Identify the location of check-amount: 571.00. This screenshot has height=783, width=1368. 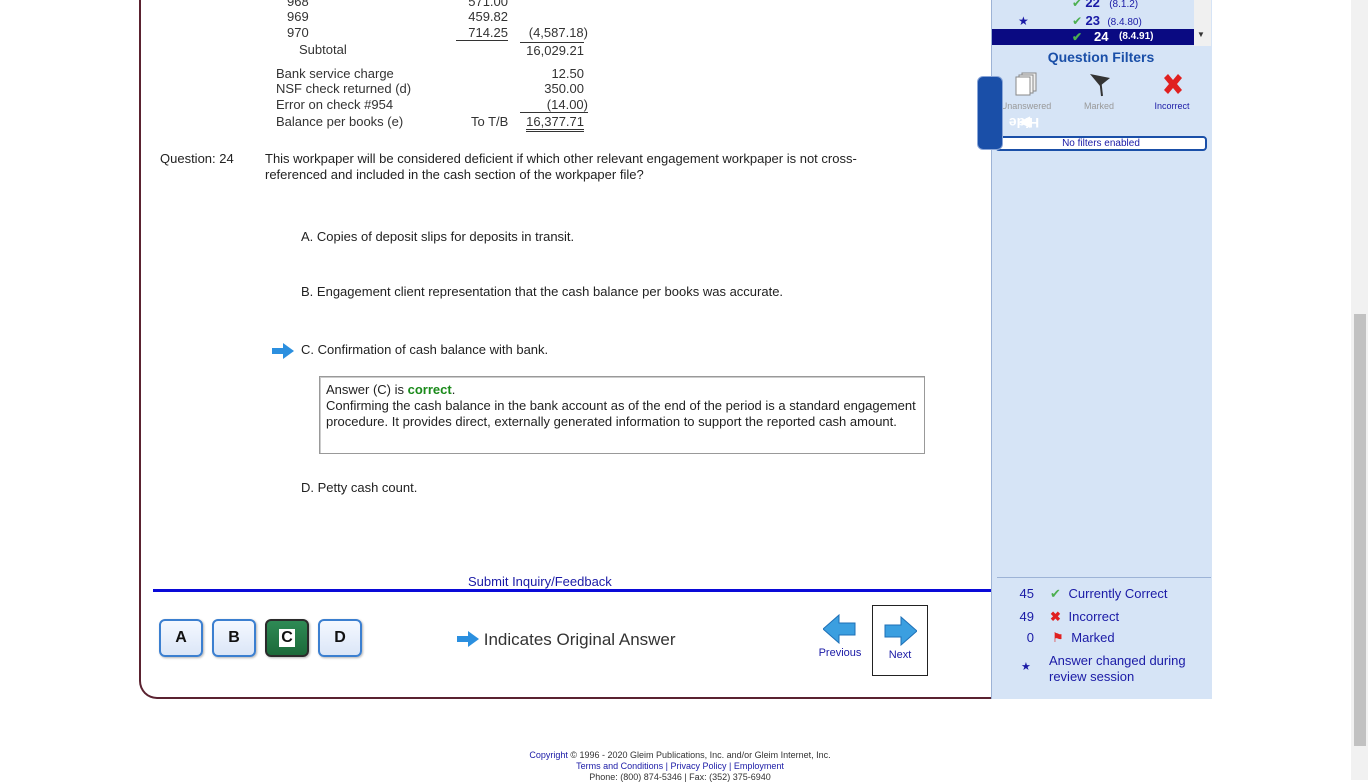
(488, 4).